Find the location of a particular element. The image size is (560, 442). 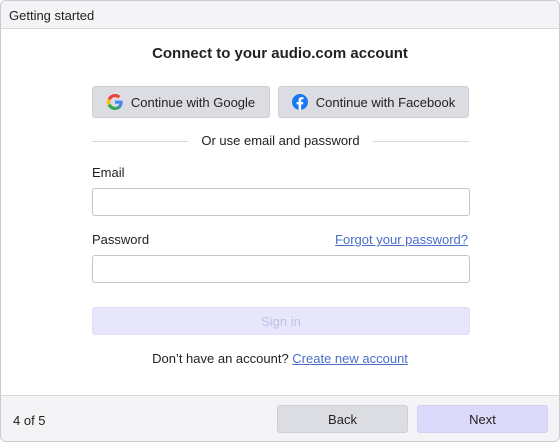

next-button: Next is located at coordinates (482, 419).